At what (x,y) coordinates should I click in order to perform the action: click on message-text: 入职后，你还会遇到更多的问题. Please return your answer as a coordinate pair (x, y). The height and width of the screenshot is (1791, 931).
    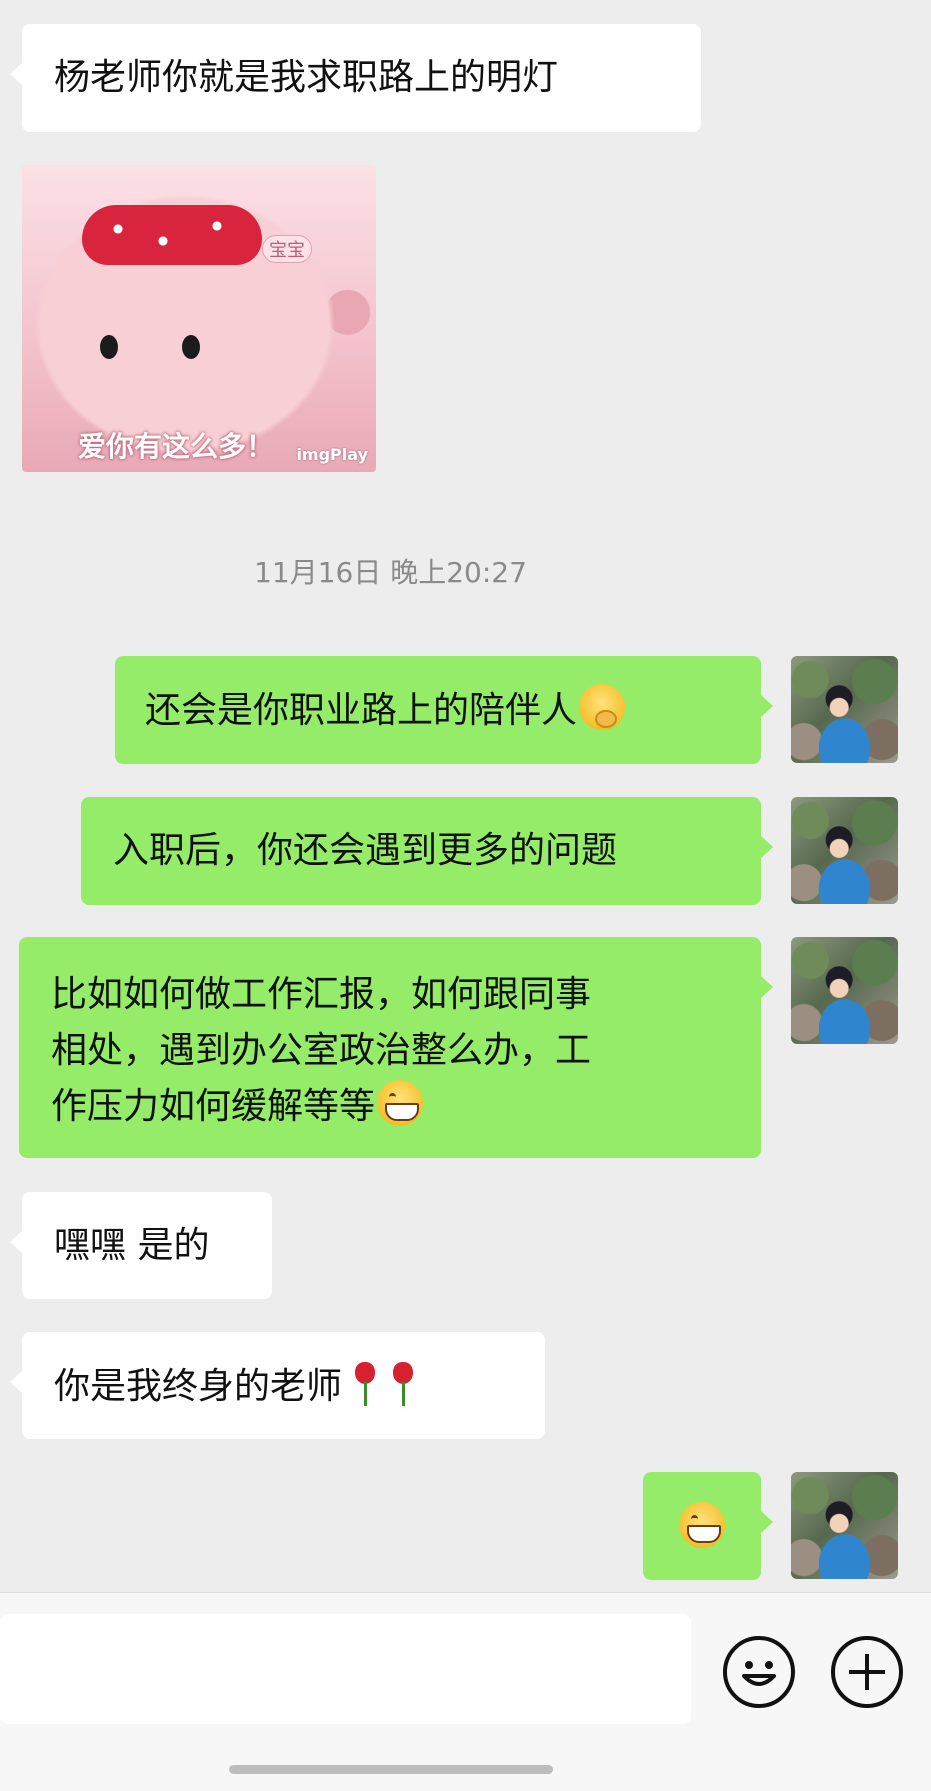
    Looking at the image, I should click on (365, 850).